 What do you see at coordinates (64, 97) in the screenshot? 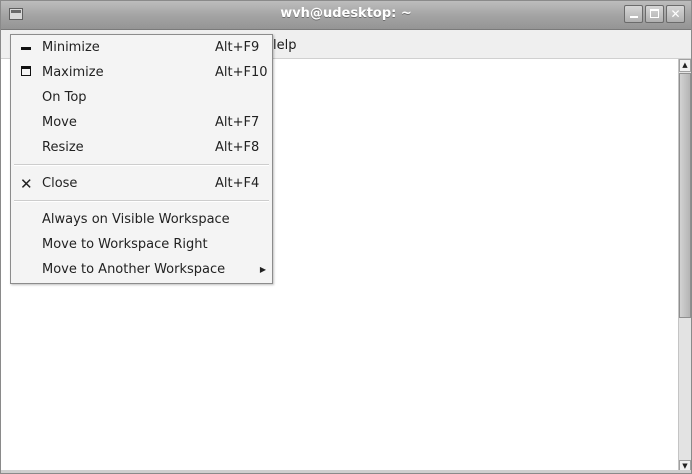
I see `menu-item-label: On Top` at bounding box center [64, 97].